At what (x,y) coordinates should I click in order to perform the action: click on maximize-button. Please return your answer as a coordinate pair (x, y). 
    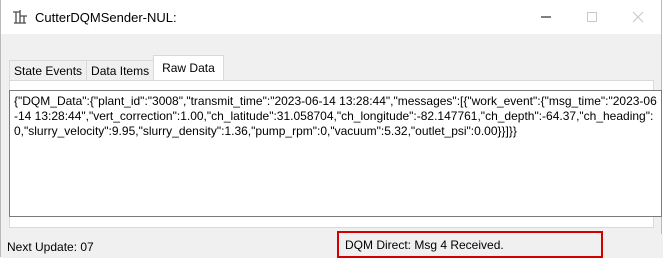
    Looking at the image, I should click on (592, 17).